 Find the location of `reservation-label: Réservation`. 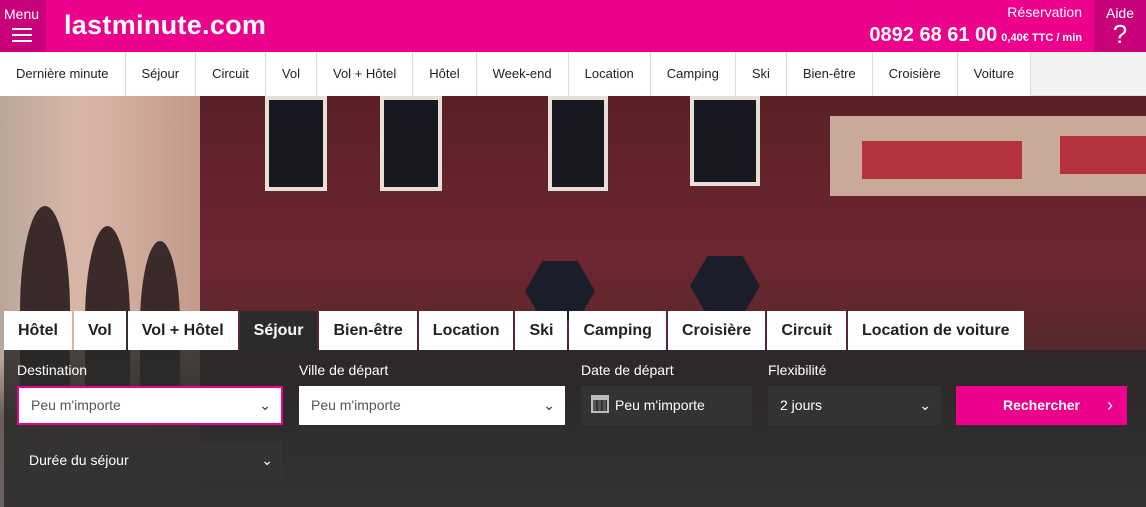

reservation-label: Réservation is located at coordinates (1044, 12).